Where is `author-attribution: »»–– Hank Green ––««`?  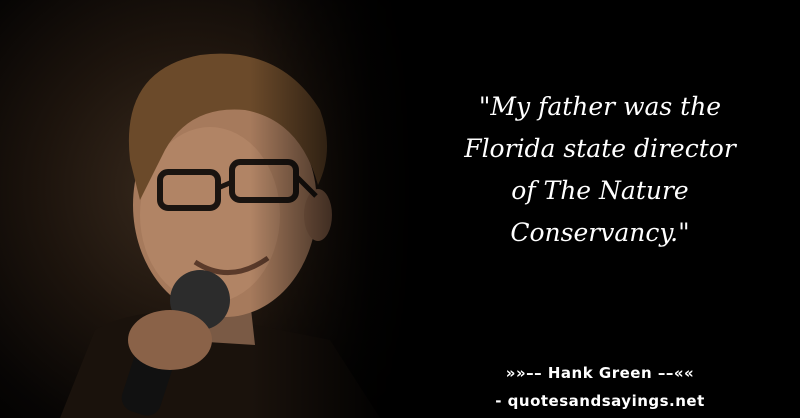
author-attribution: »»–– Hank Green ––«« is located at coordinates (600, 373).